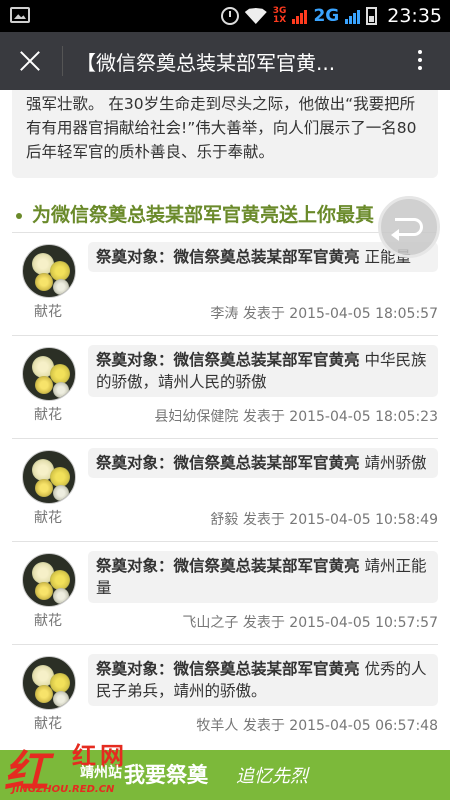 The width and height of the screenshot is (450, 800). I want to click on message-bubble: 祭奠对象：微信祭奠总装某部军官黄亮 靖州骄傲, so click(263, 463).